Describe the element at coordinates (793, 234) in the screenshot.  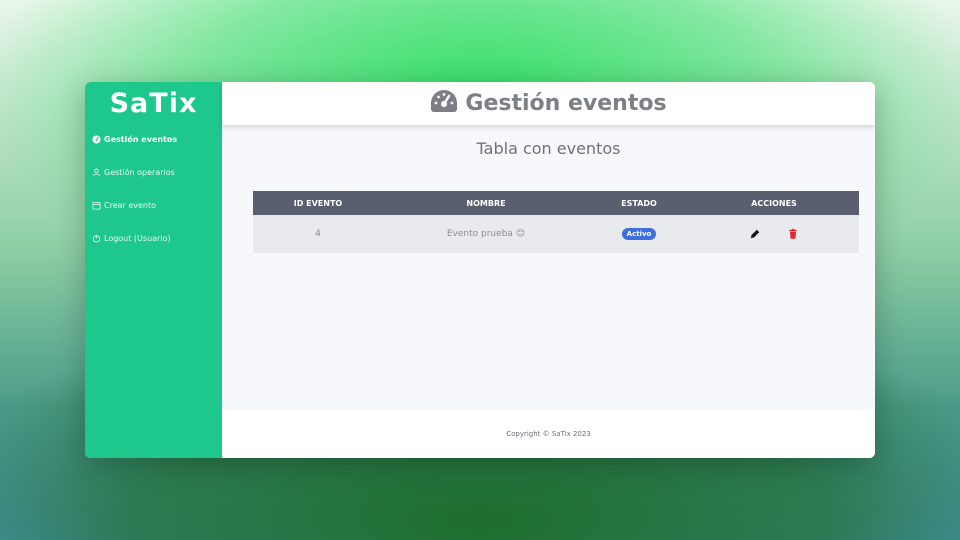
I see `delete-icon` at that location.